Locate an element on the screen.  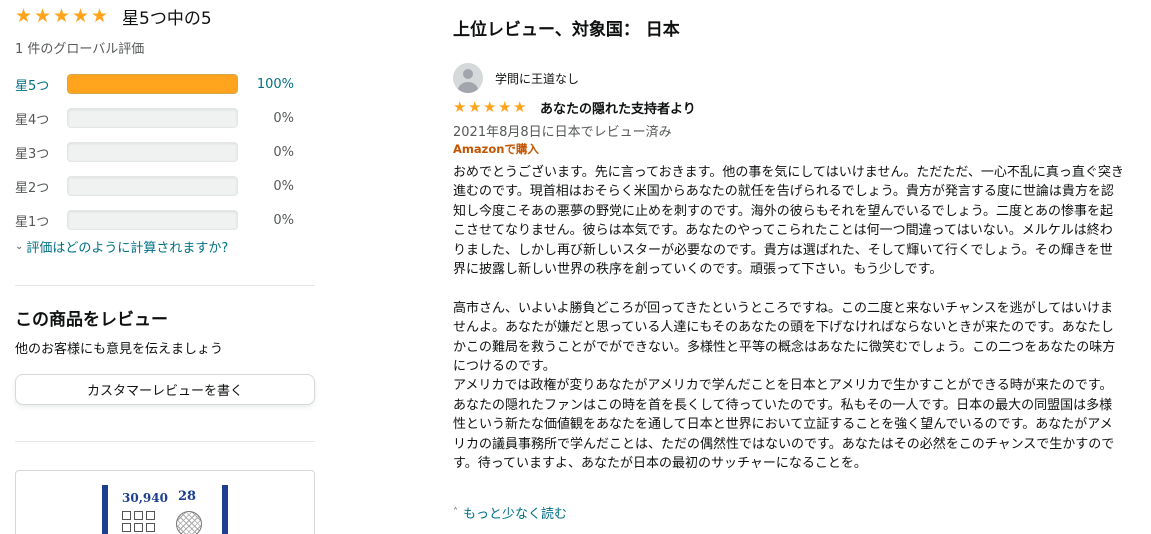
histogram-row: 星4つ 0% is located at coordinates (165, 118).